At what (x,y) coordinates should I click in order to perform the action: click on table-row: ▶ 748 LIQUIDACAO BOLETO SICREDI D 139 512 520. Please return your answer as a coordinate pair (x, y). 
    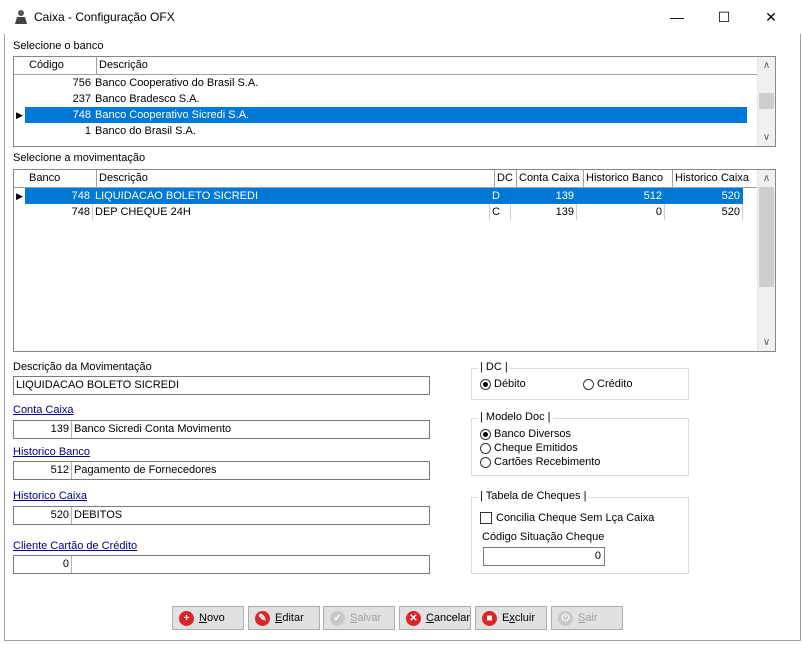
    Looking at the image, I should click on (394, 196).